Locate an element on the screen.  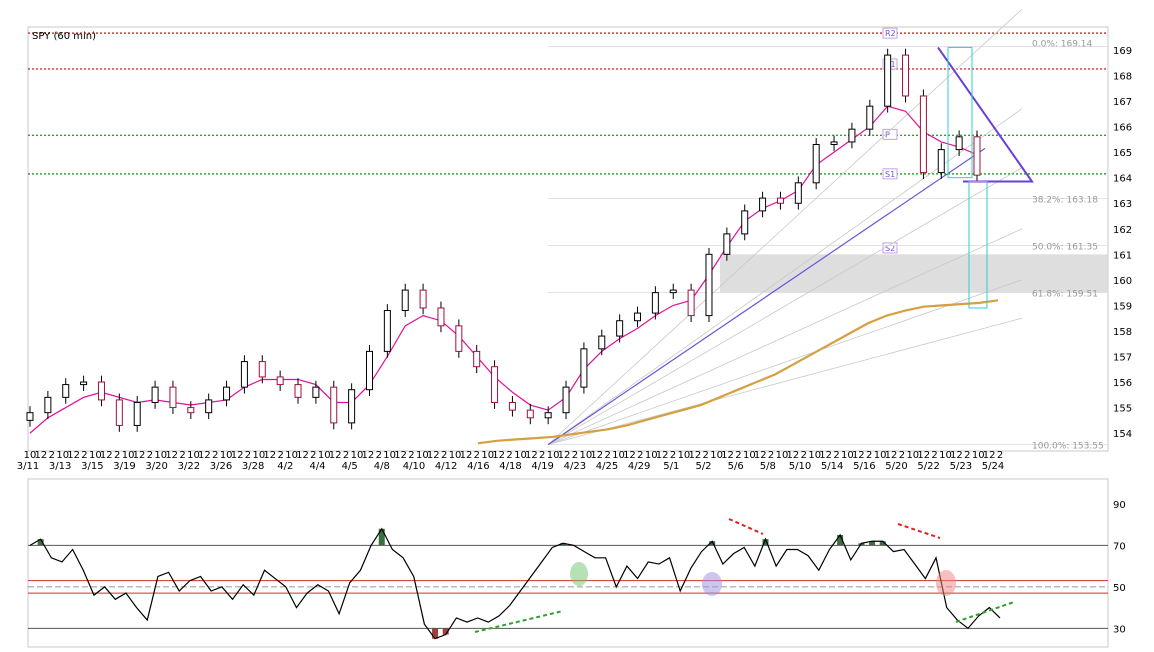
oscillator-y-tick-label: 30 is located at coordinates (1119, 629).